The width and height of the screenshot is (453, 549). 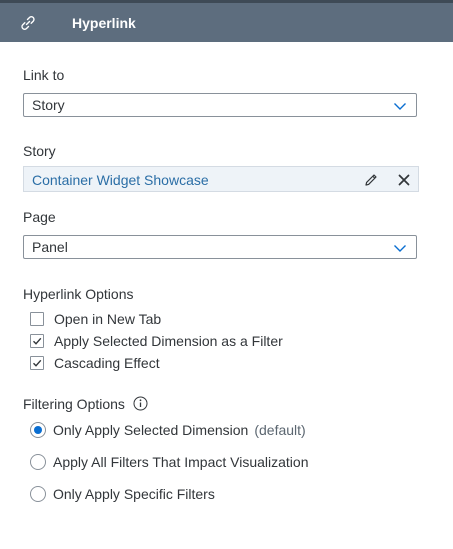 I want to click on close-icon, so click(x=404, y=180).